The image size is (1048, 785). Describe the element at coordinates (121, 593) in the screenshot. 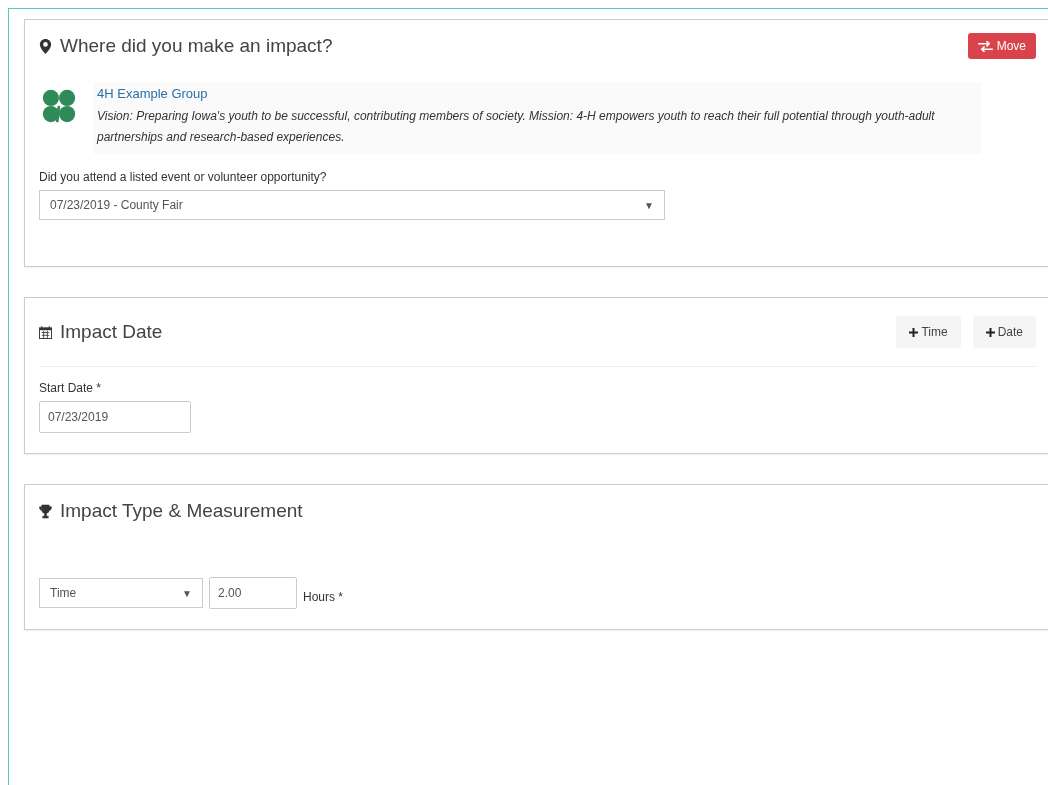

I see `type-select: Time ▼` at that location.